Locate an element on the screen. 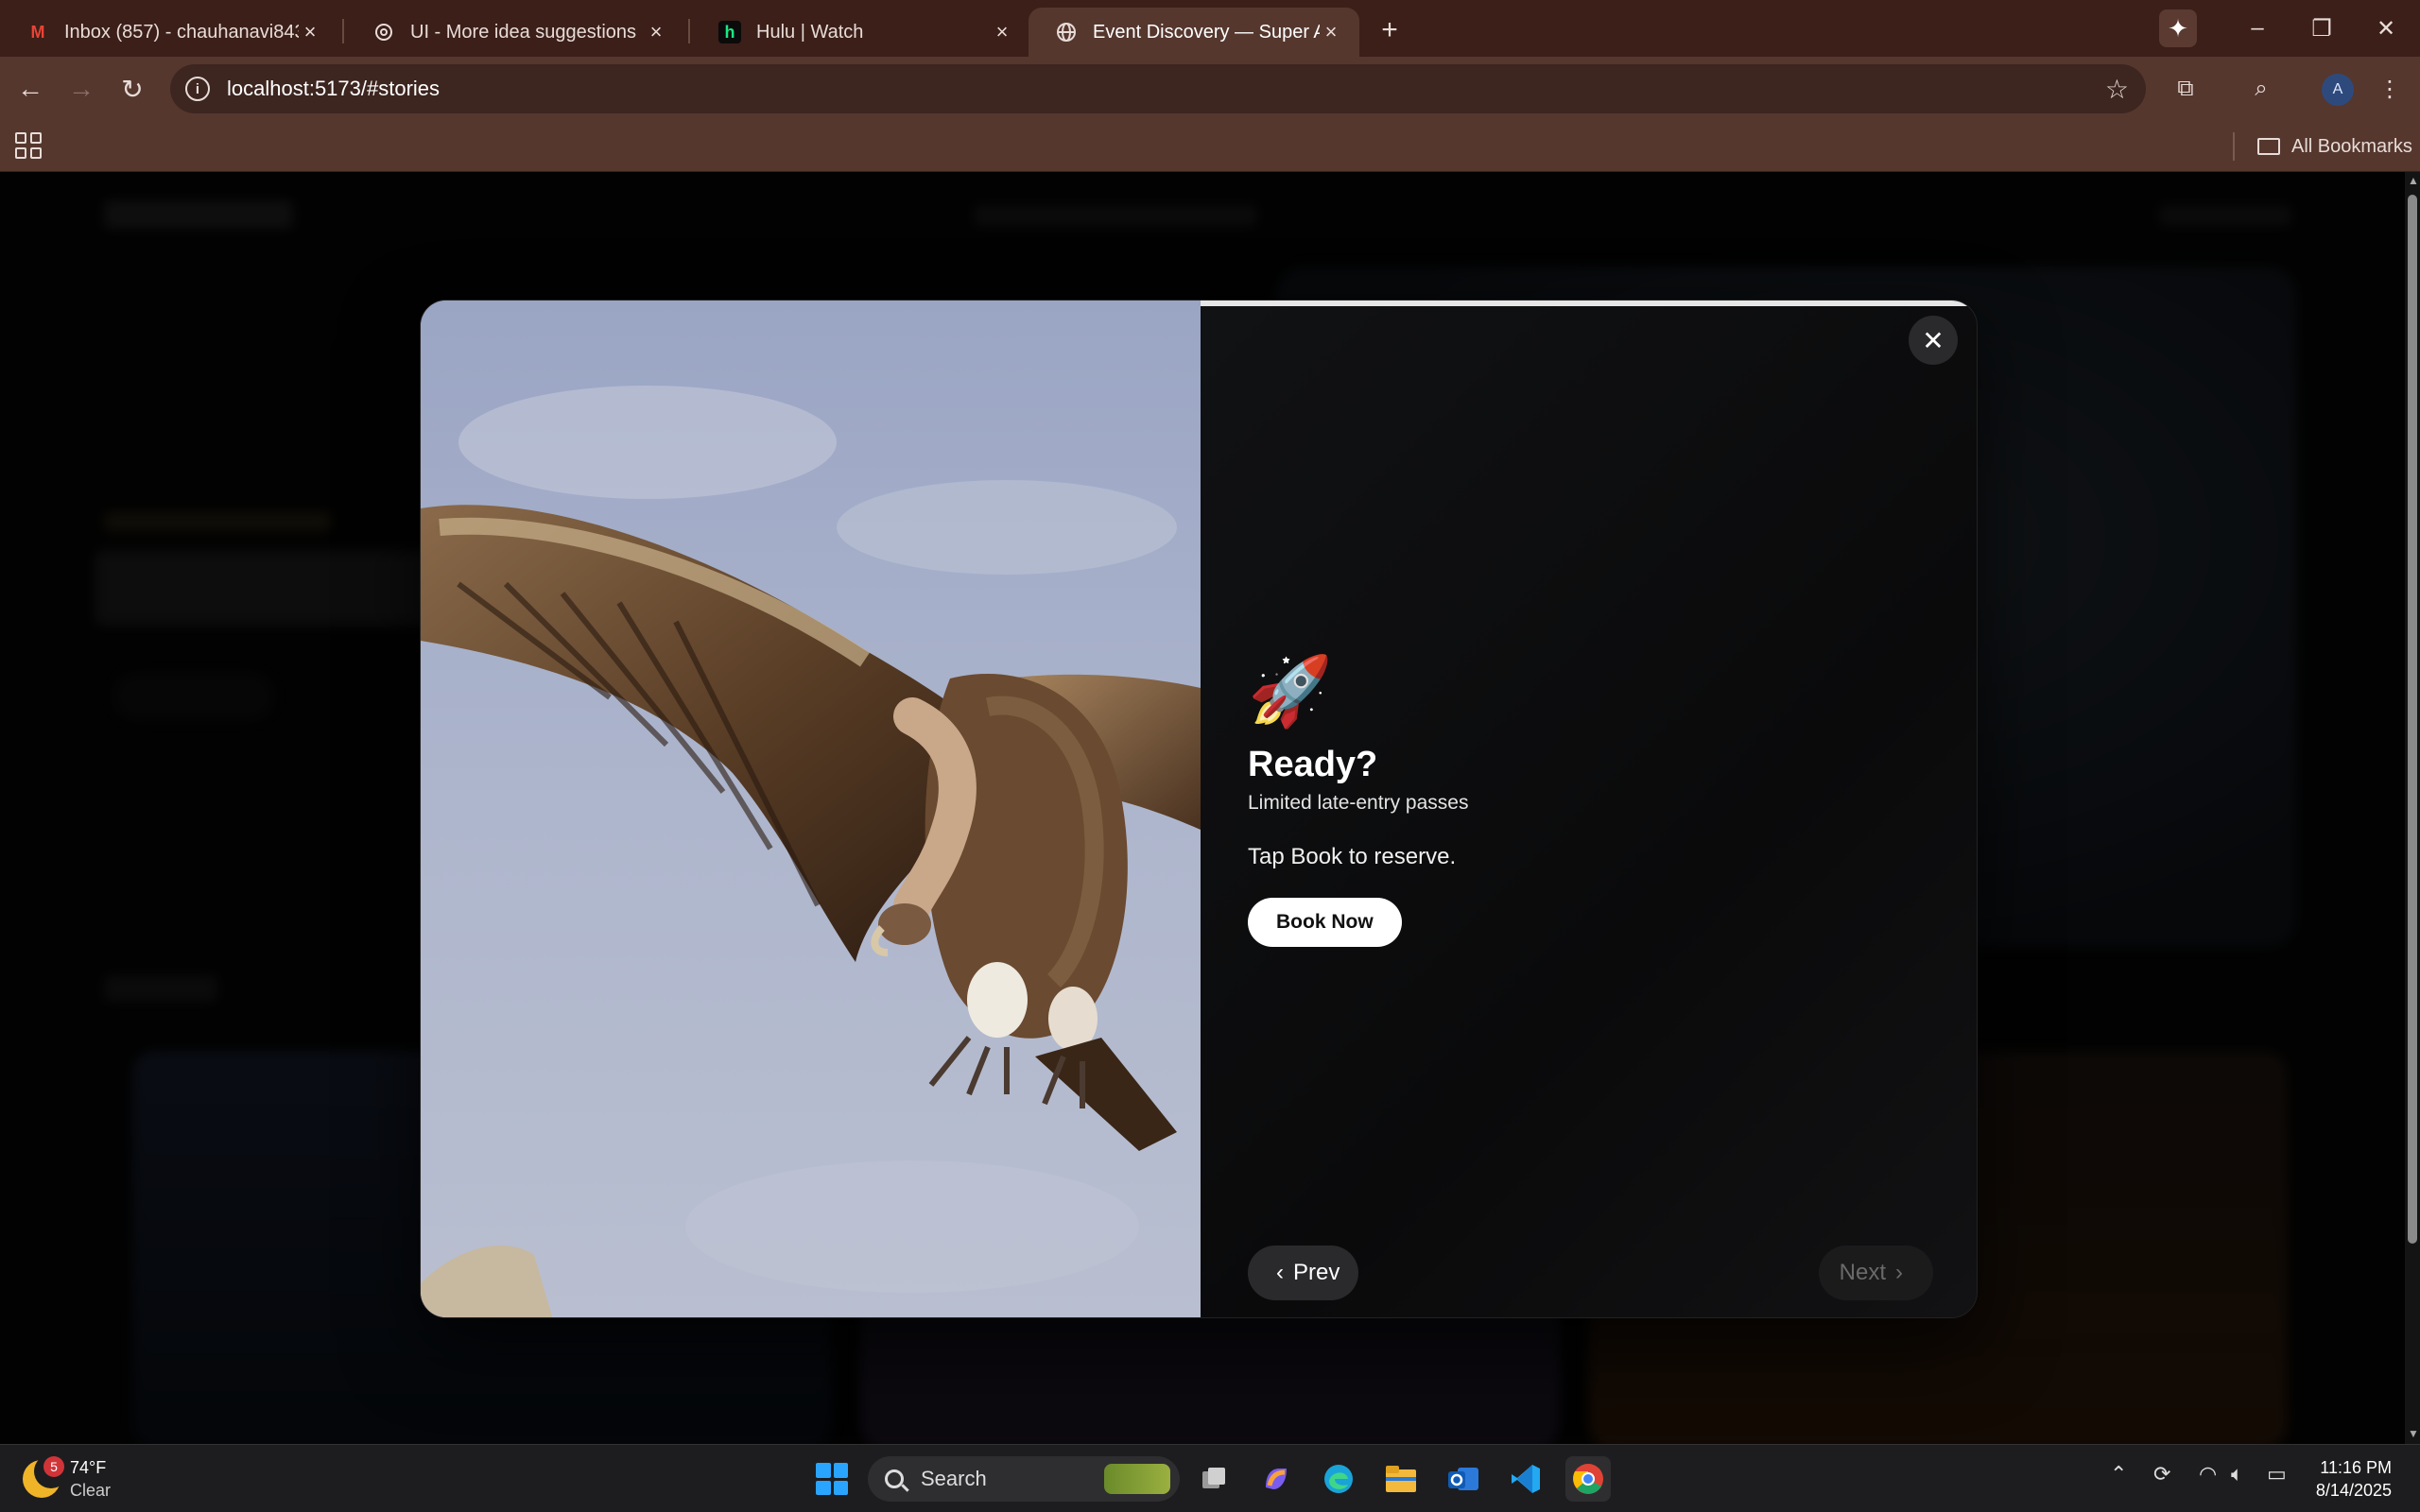  weather-badge: 5 is located at coordinates (53, 1466).